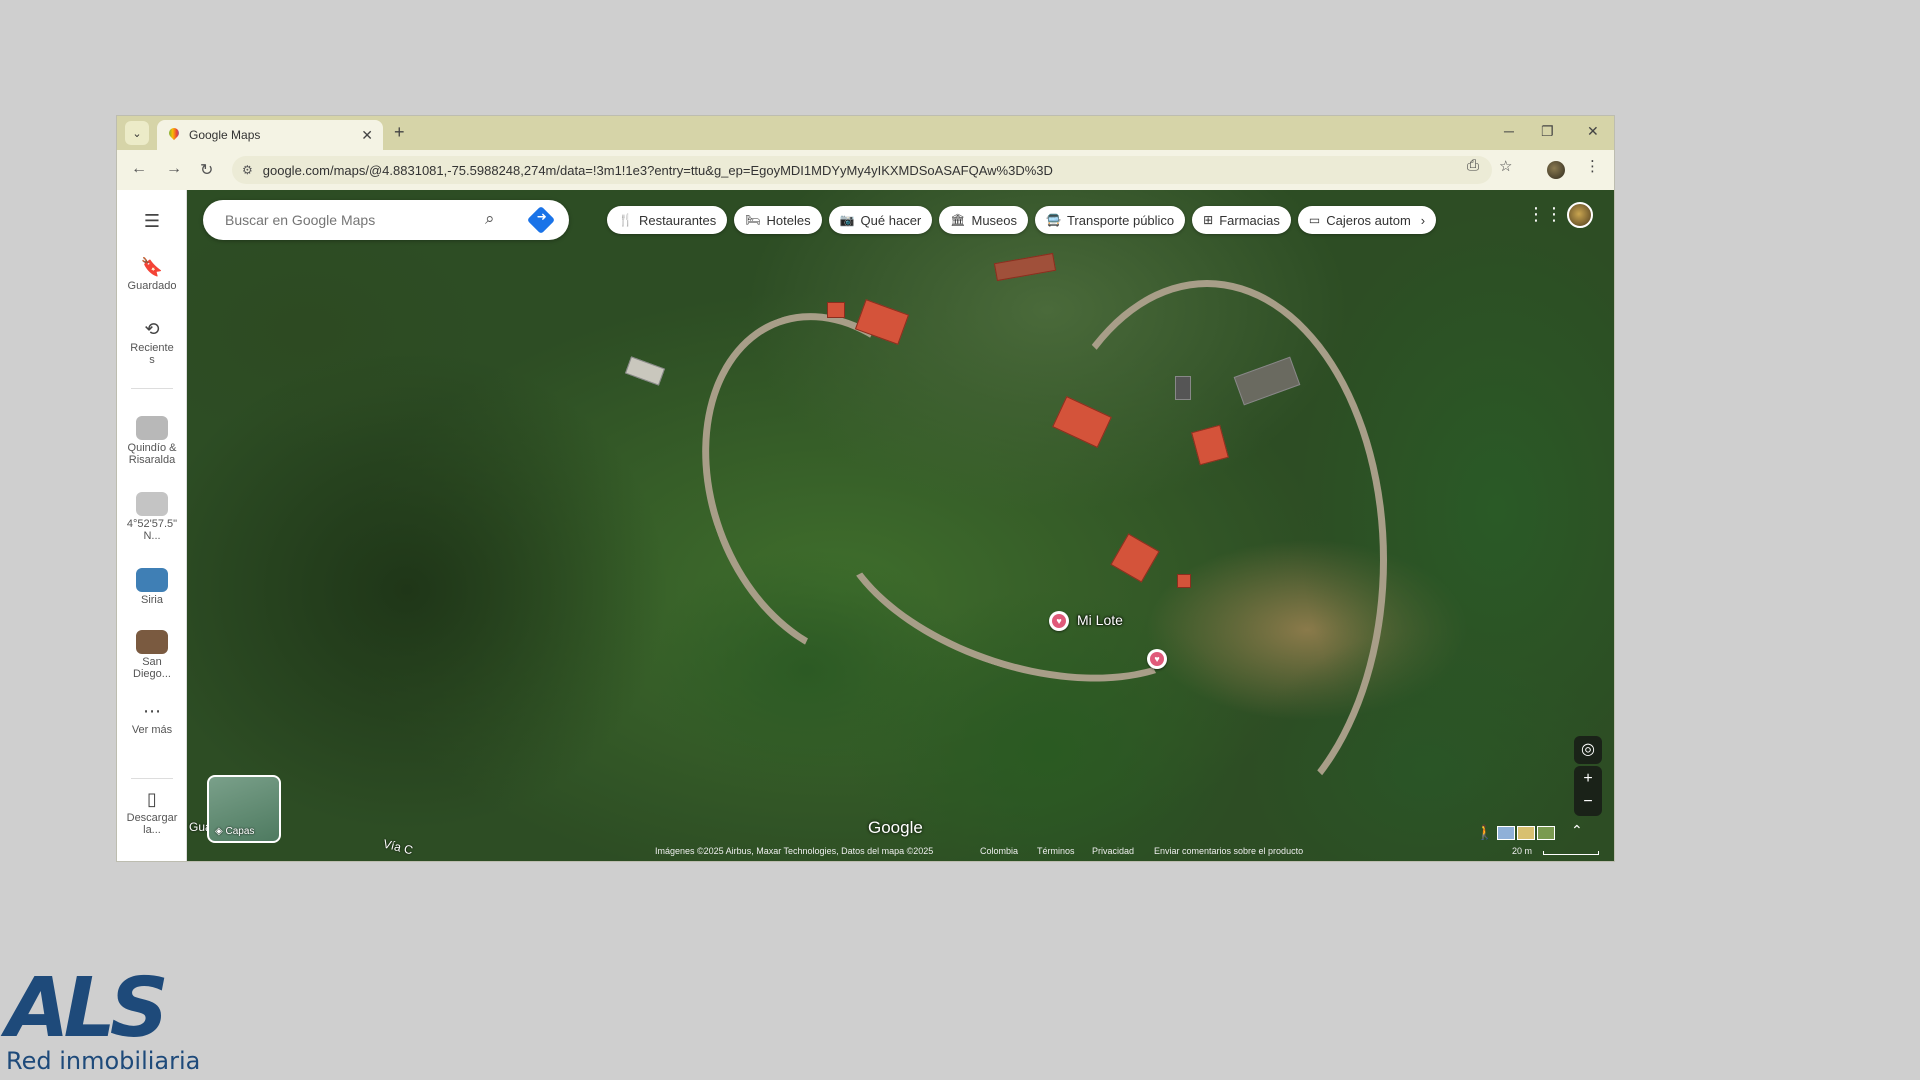 The width and height of the screenshot is (1920, 1080). I want to click on location-target-icon: ◎, so click(1588, 749).